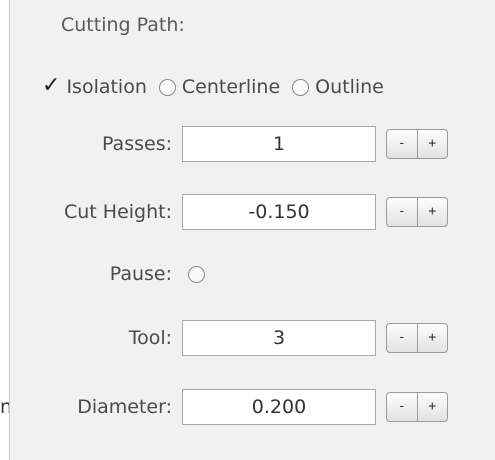  I want to click on cutting-path-options: ✓ Isolation Centerline Outline, so click(217, 87).